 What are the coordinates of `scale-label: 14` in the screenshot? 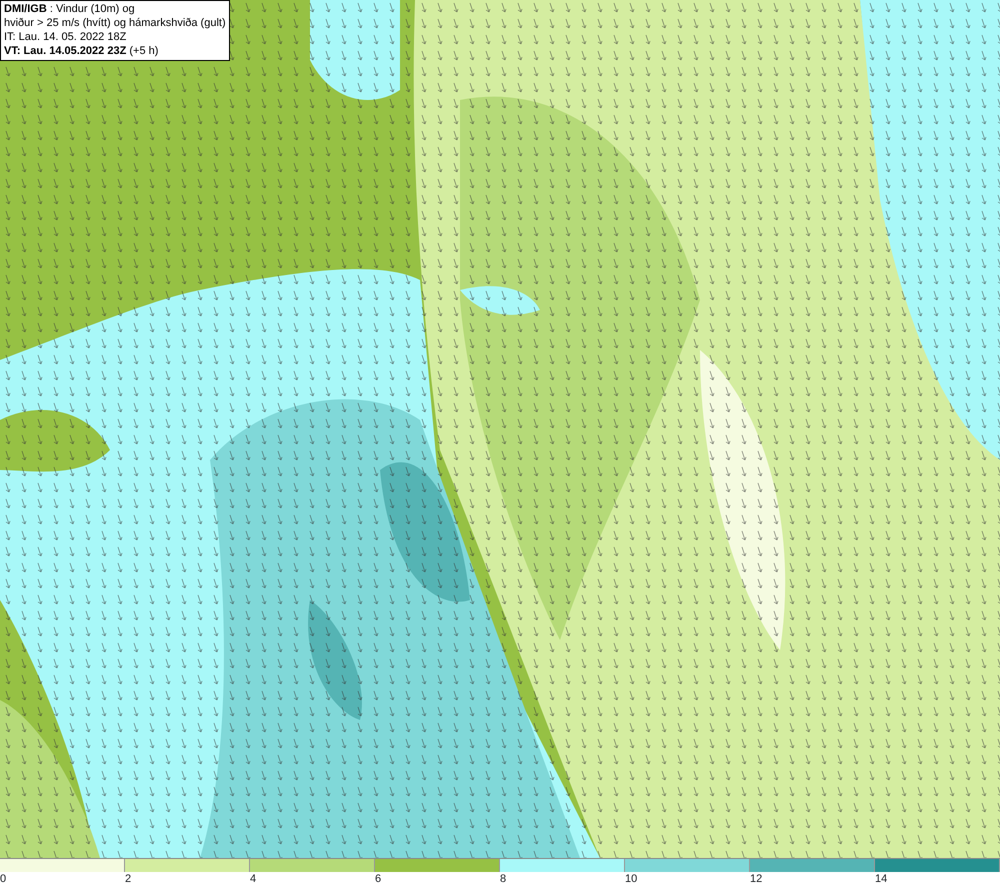 It's located at (881, 879).